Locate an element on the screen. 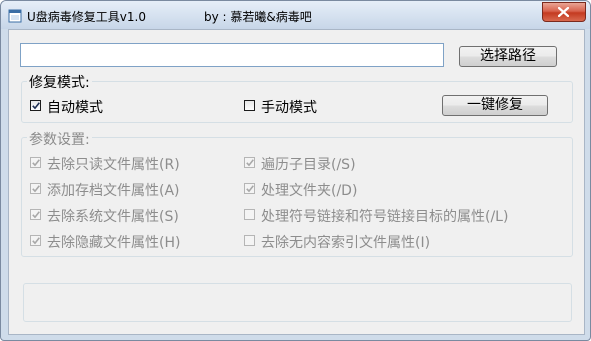 This screenshot has height=341, width=591. add-archive-label: 添加存档文件属性(A) is located at coordinates (113, 191).